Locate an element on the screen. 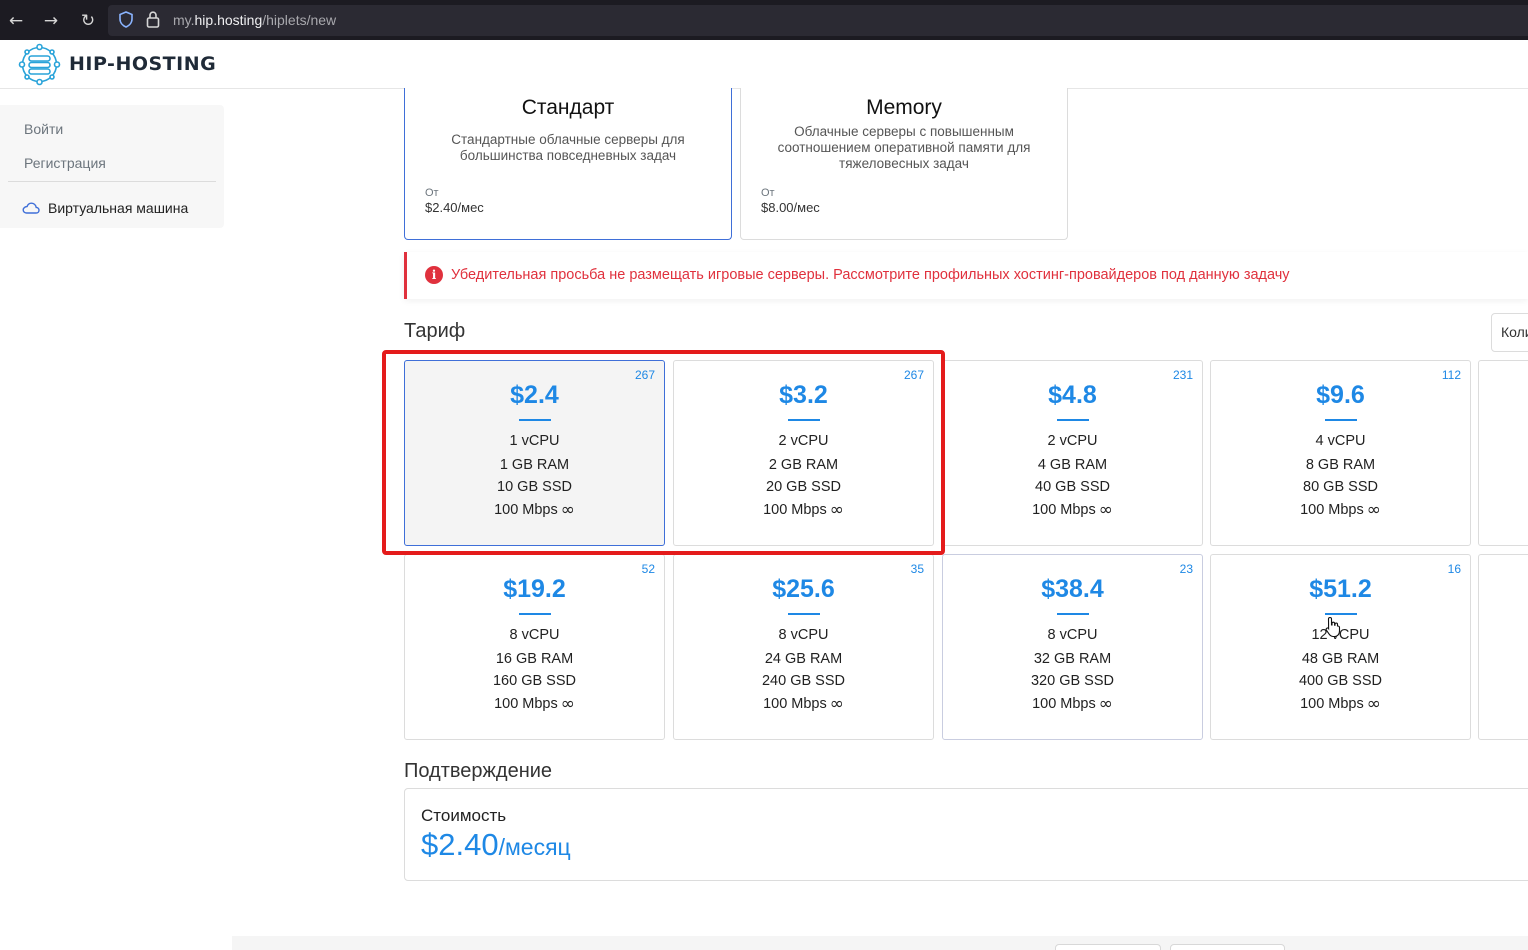 The height and width of the screenshot is (950, 1528). reload-icon: ↻ is located at coordinates (88, 21).